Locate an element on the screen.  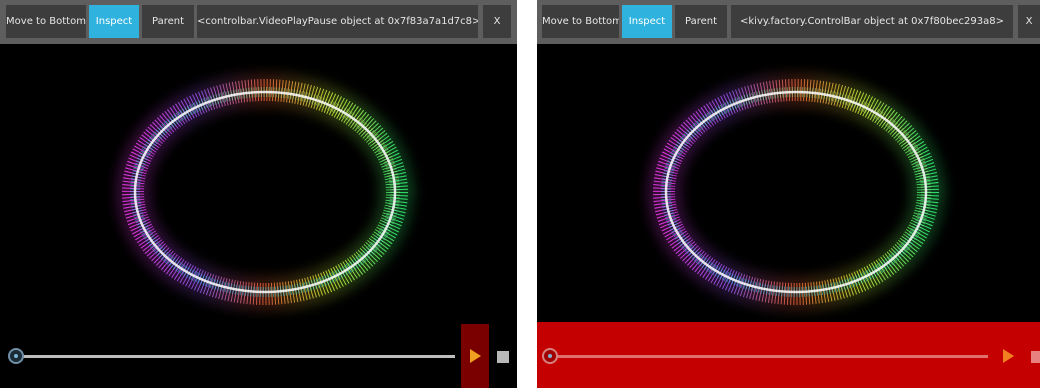
control-bar is located at coordinates (788, 355).